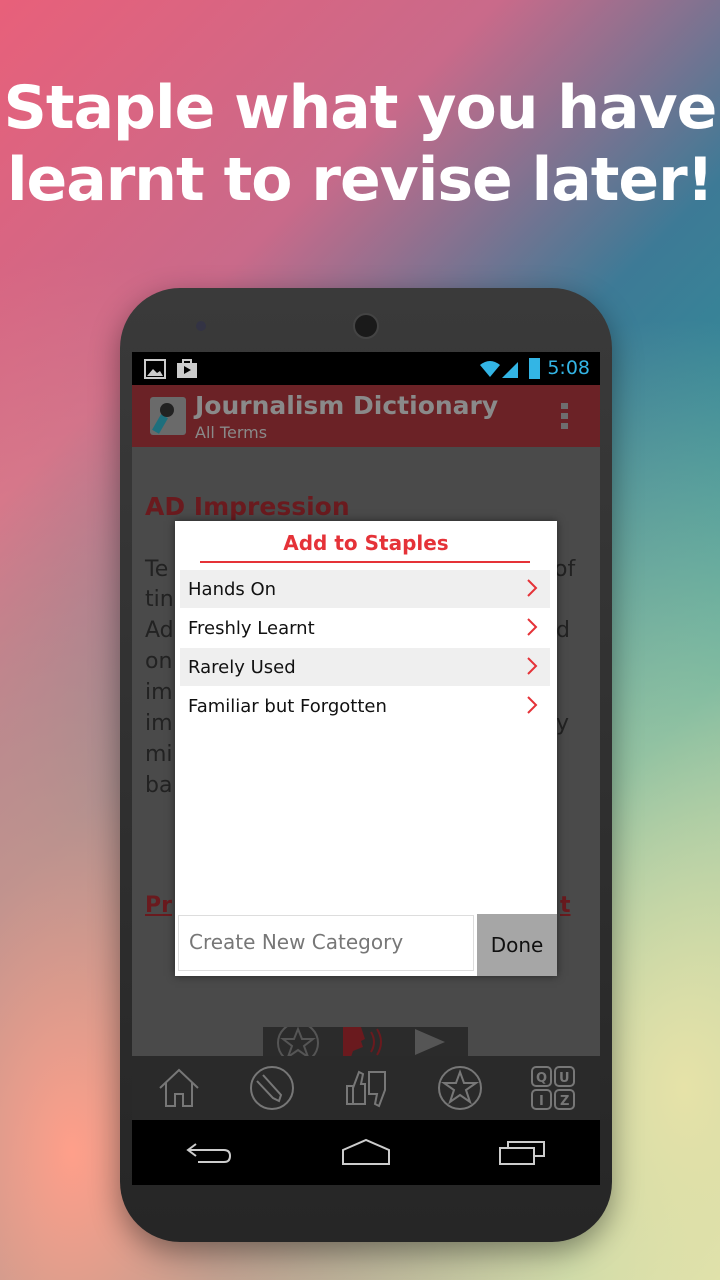  I want to click on category-label: Freshly Learnt, so click(251, 628).